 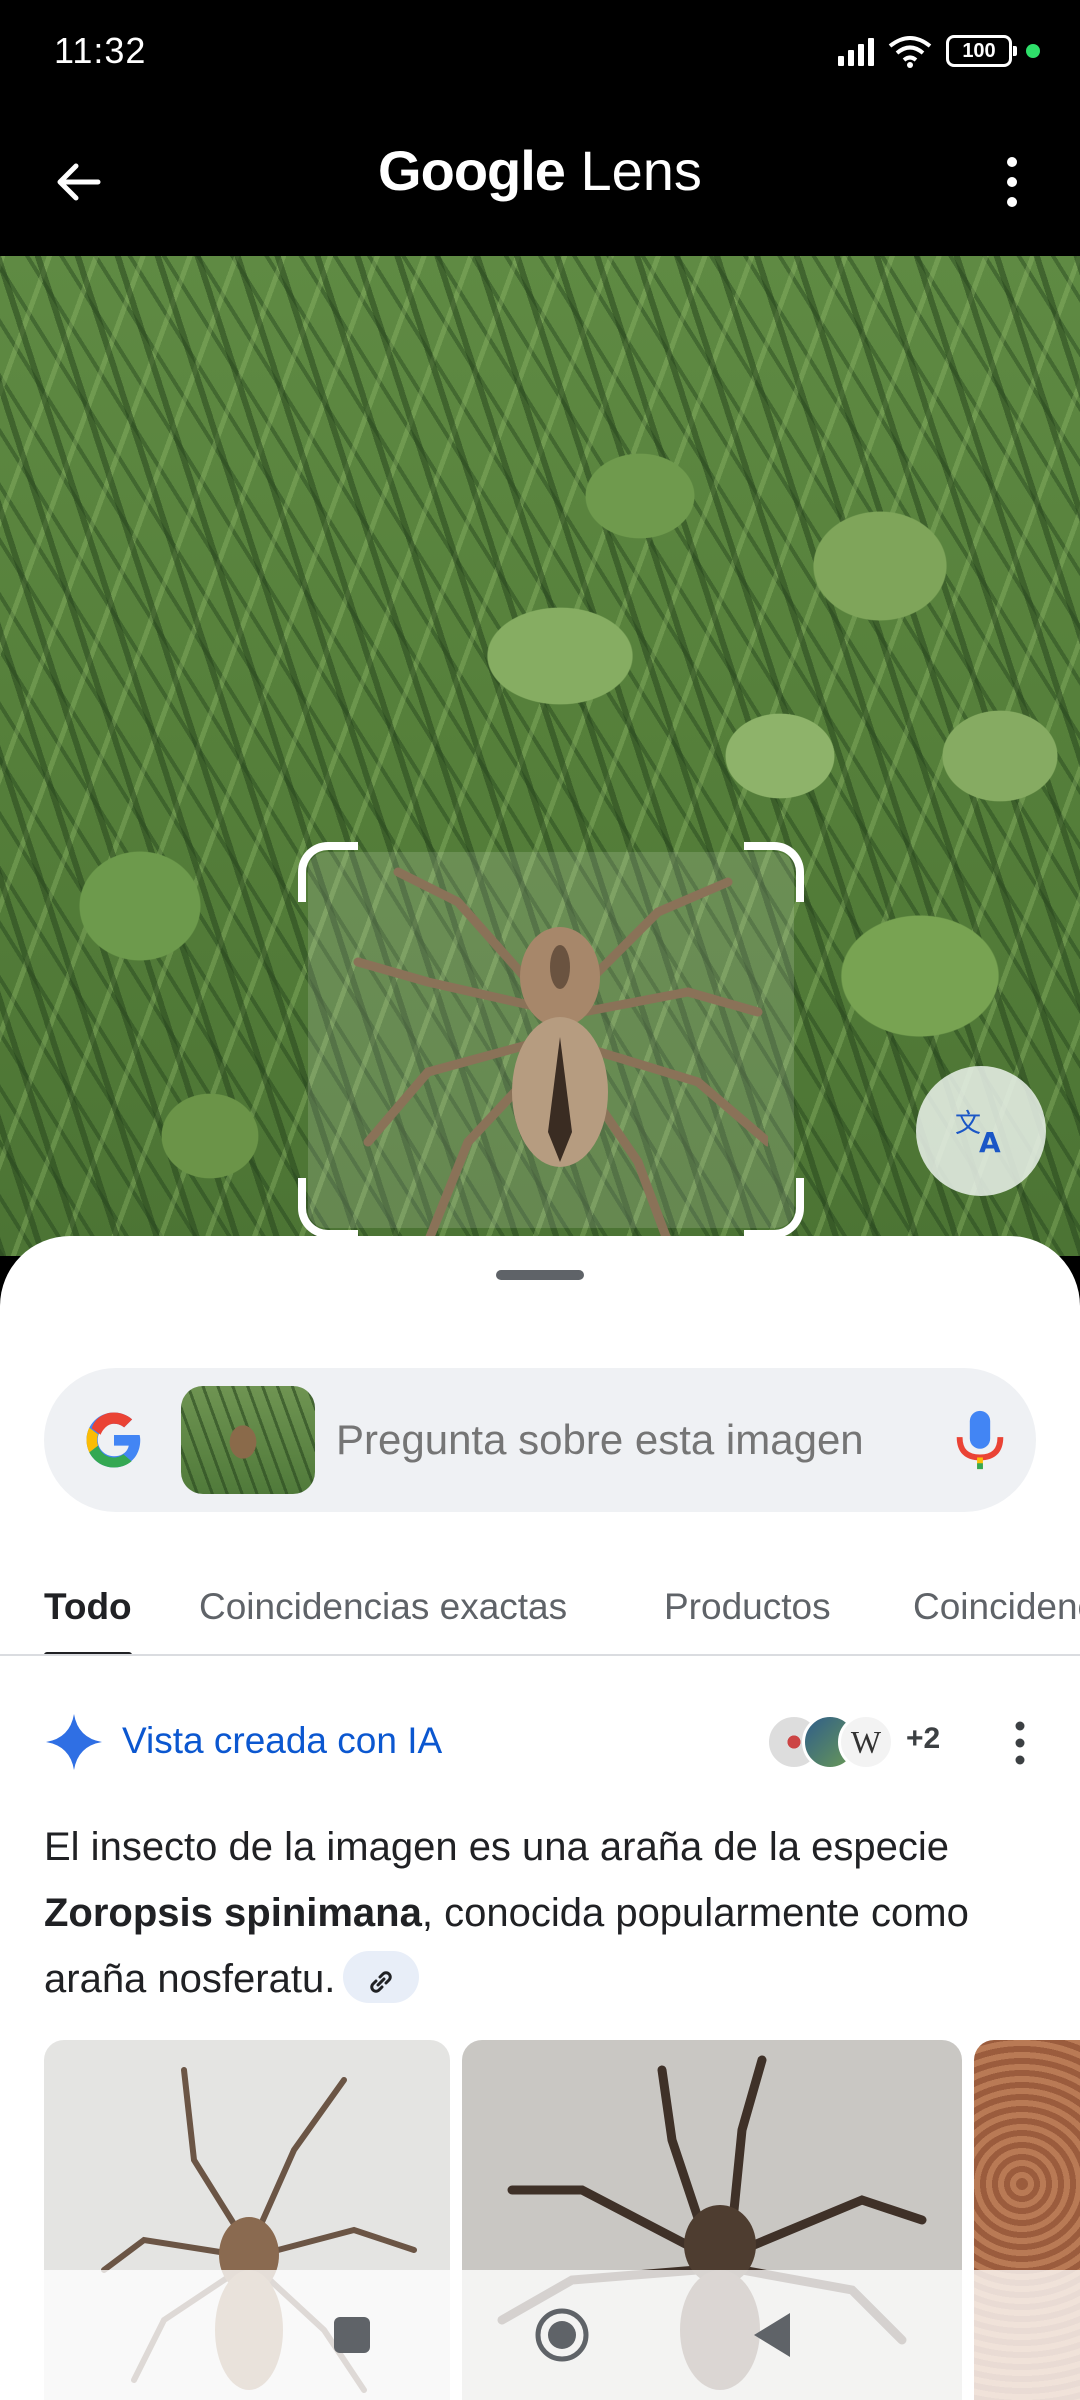 I want to click on crop-corner-bottom-left, so click(x=328, y=1208).